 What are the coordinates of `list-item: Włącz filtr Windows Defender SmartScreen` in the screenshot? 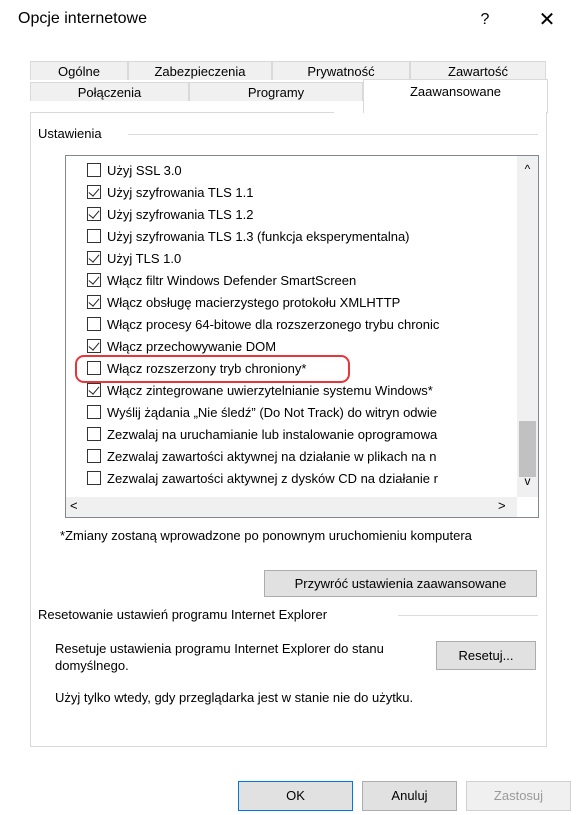 It's located at (221, 280).